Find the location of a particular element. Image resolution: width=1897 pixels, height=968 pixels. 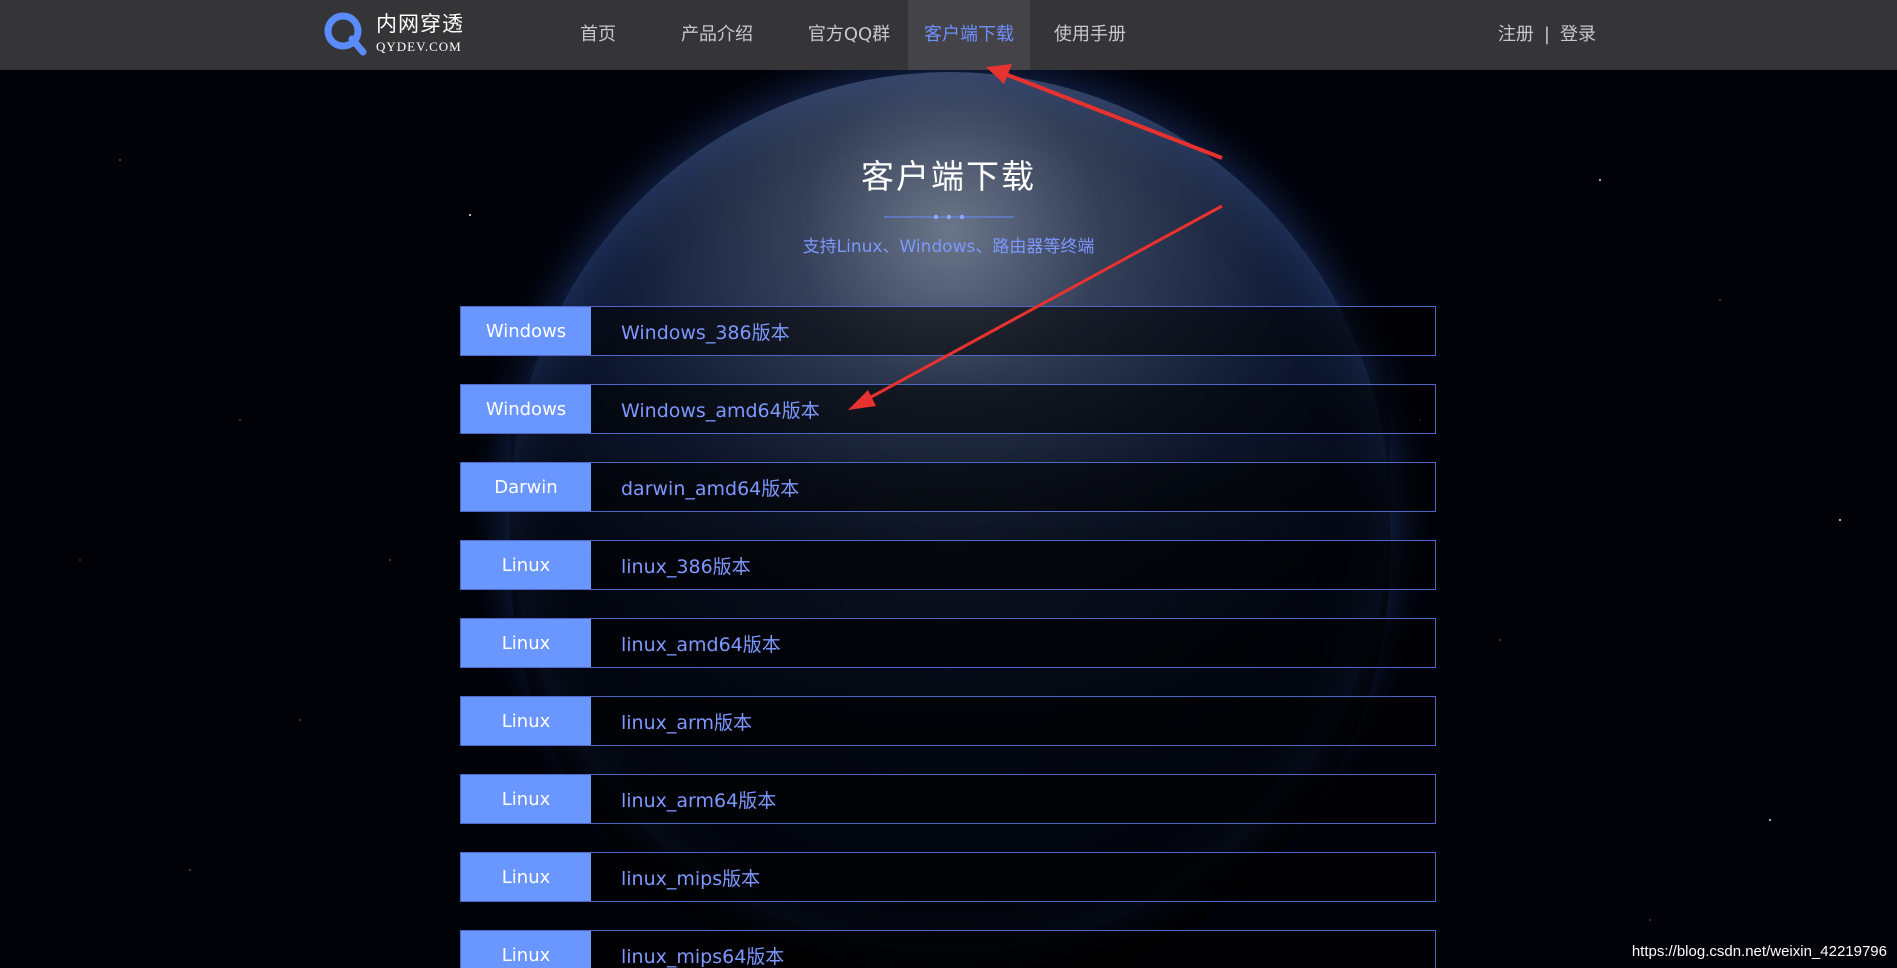

logo-title: 内网穿透 is located at coordinates (420, 23).